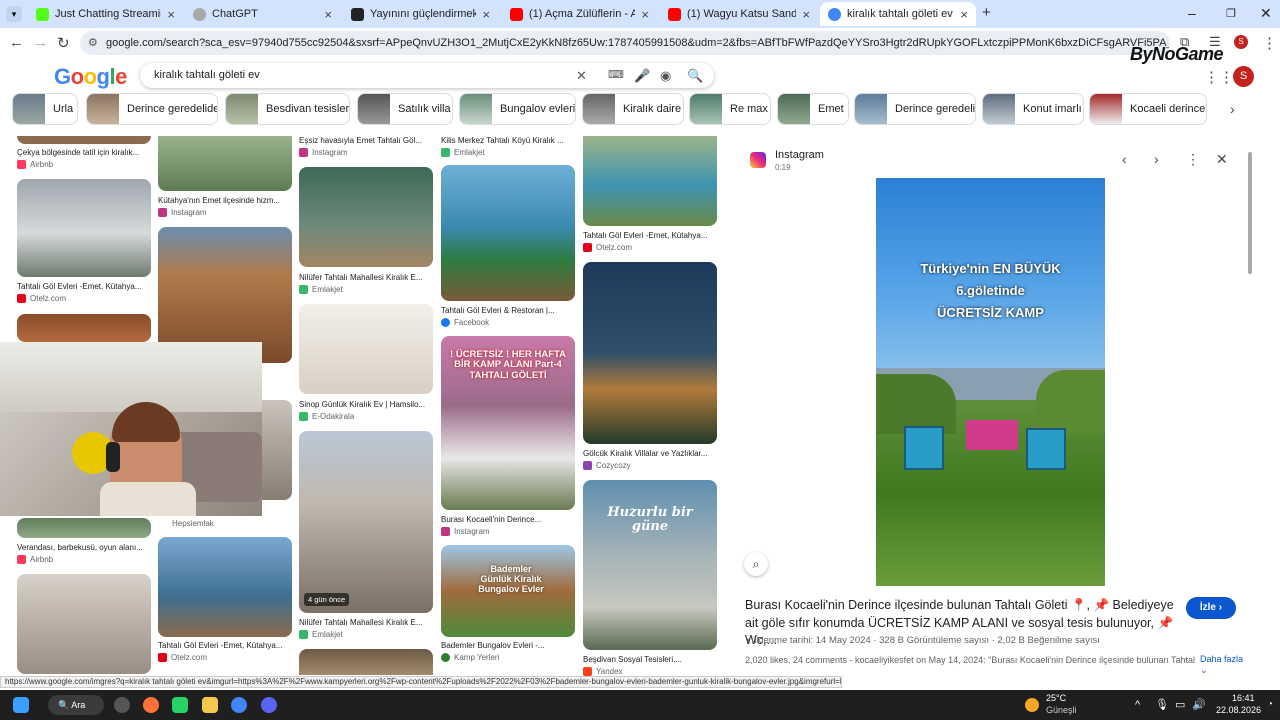 This screenshot has width=1280, height=720. Describe the element at coordinates (1232, 109) in the screenshot. I see `chevron-right-icon: ›` at that location.